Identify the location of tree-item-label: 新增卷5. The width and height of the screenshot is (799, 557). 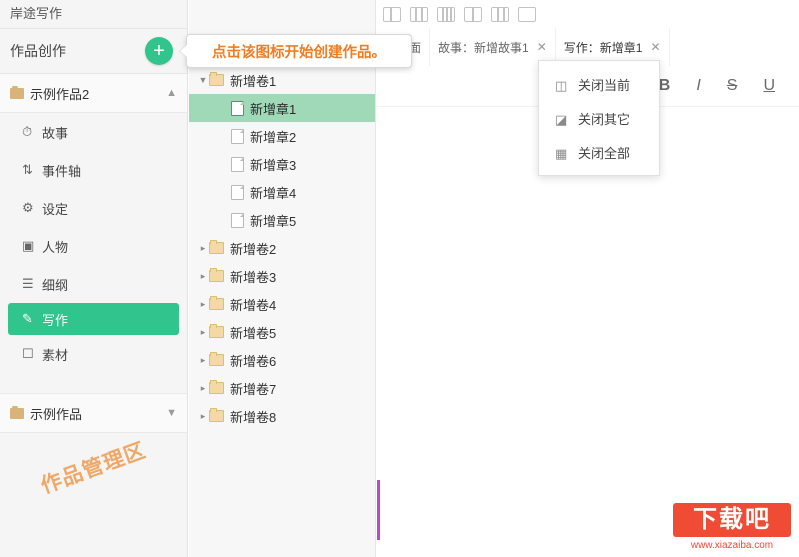
(253, 333).